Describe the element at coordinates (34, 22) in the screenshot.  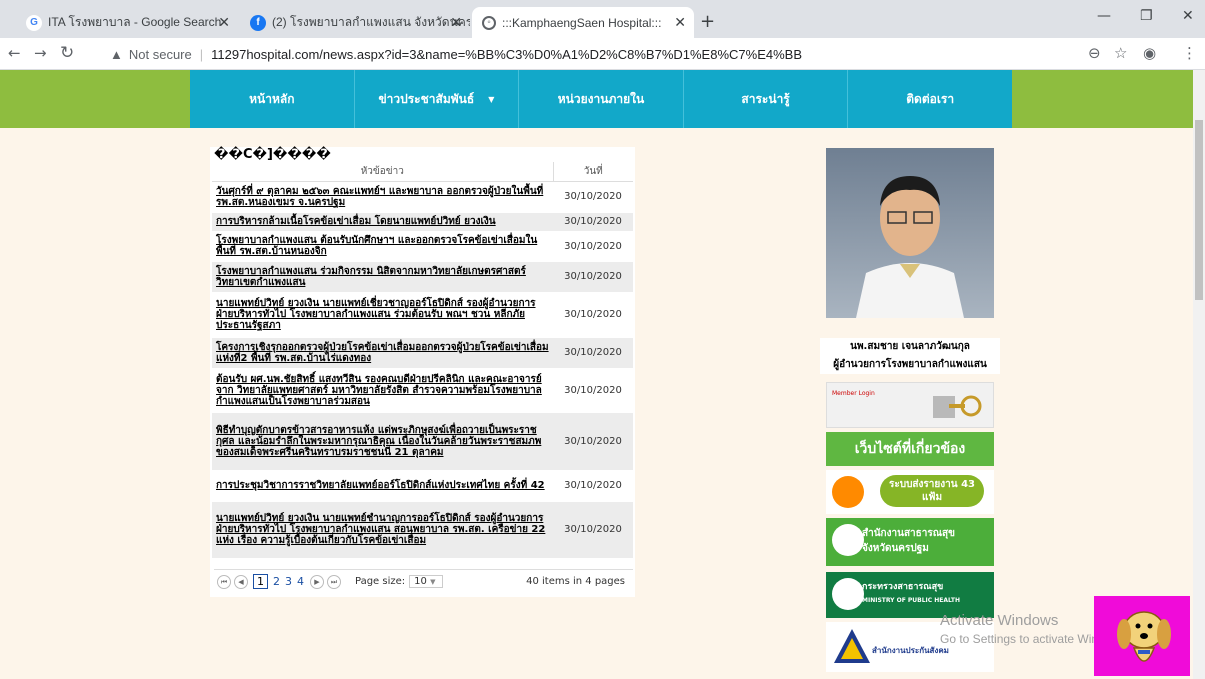
I see `google-icon: G` at that location.